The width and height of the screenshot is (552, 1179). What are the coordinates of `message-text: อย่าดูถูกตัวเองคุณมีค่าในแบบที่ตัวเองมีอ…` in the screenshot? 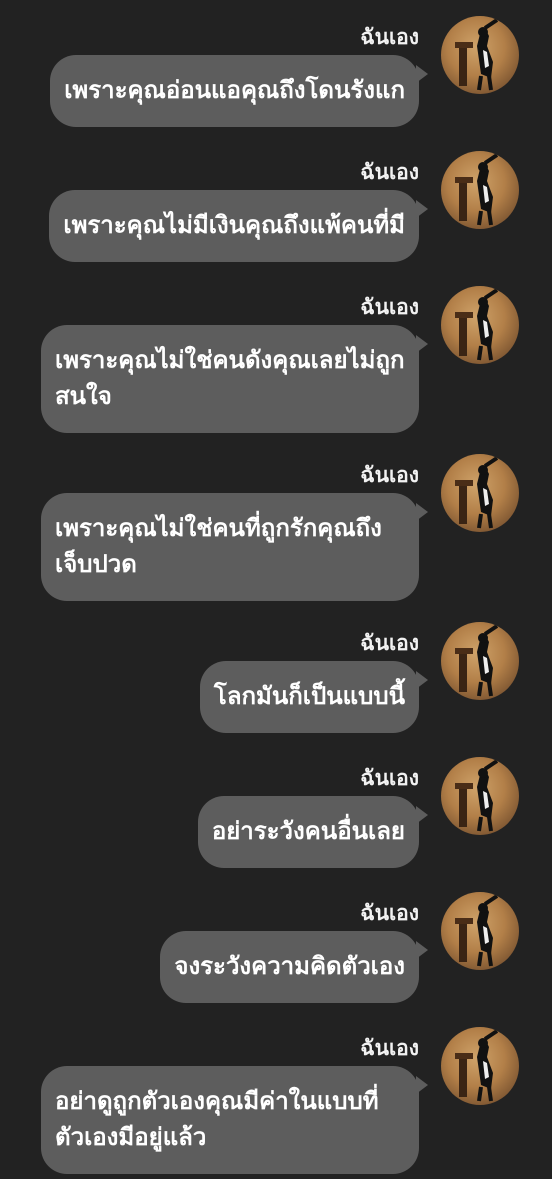 It's located at (217, 1119).